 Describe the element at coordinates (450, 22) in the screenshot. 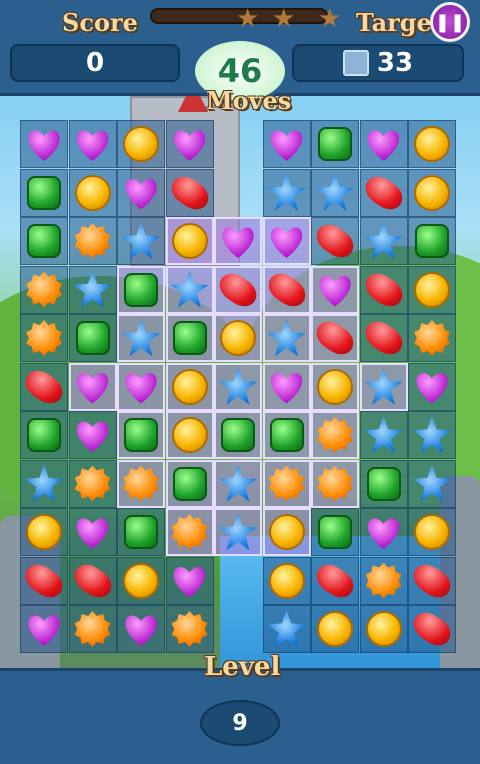

I see `pause-button: ❚❚` at that location.